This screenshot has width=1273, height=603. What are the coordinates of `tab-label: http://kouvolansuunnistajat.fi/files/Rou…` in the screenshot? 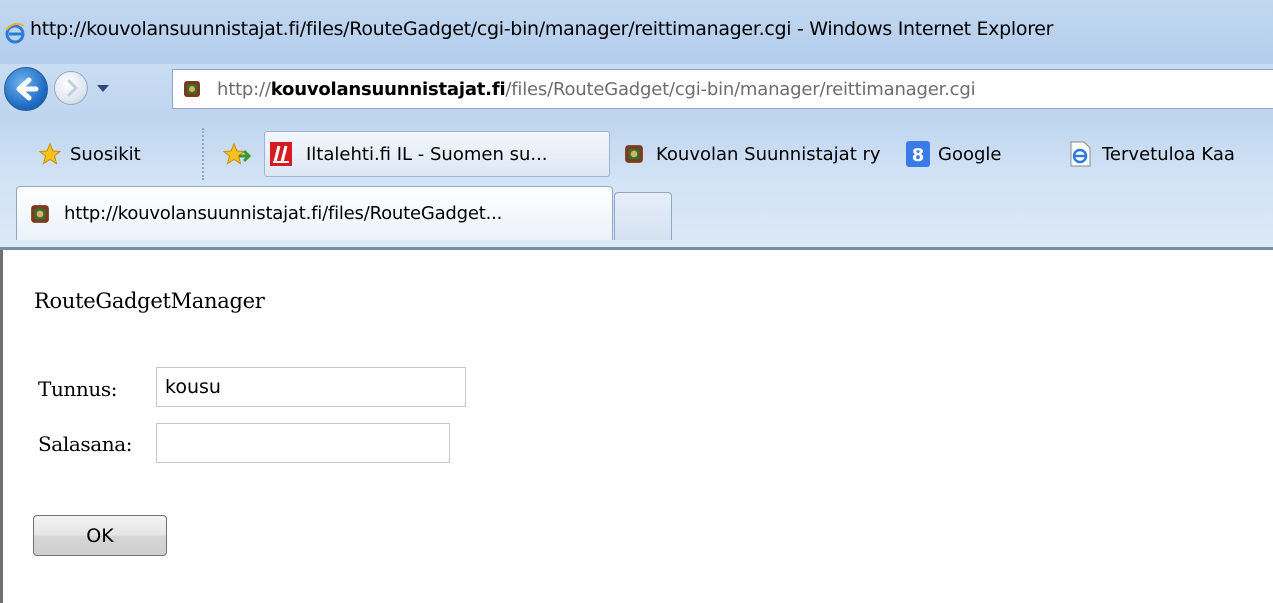 It's located at (283, 213).